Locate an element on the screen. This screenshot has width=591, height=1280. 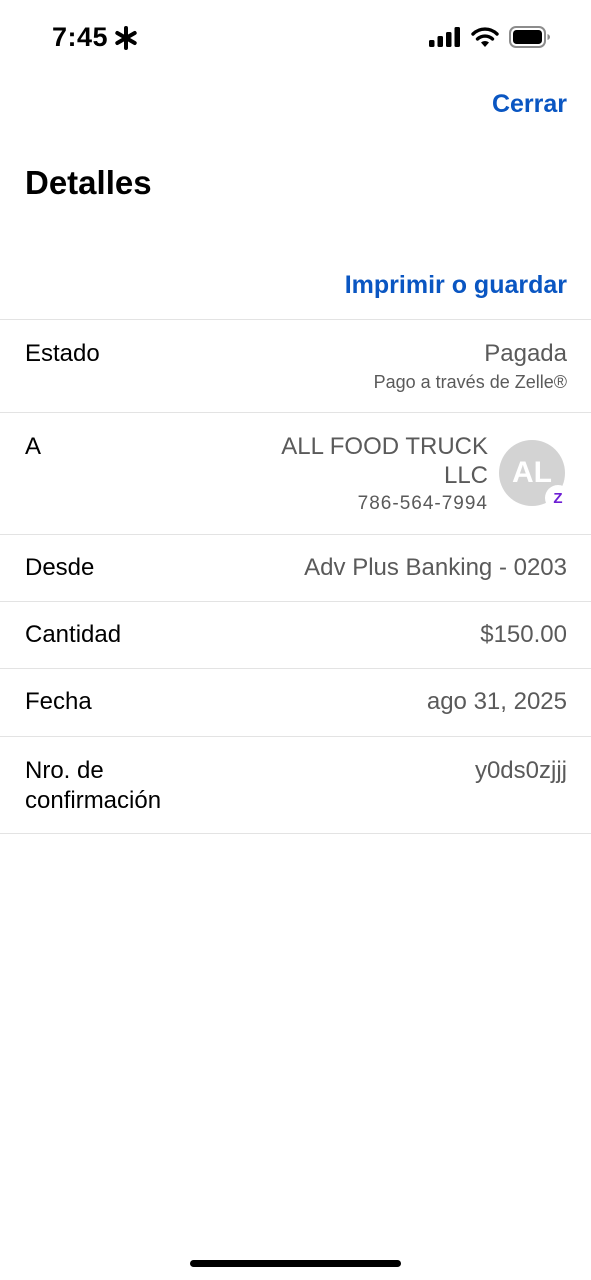
zelle-icon: Z is located at coordinates (558, 498).